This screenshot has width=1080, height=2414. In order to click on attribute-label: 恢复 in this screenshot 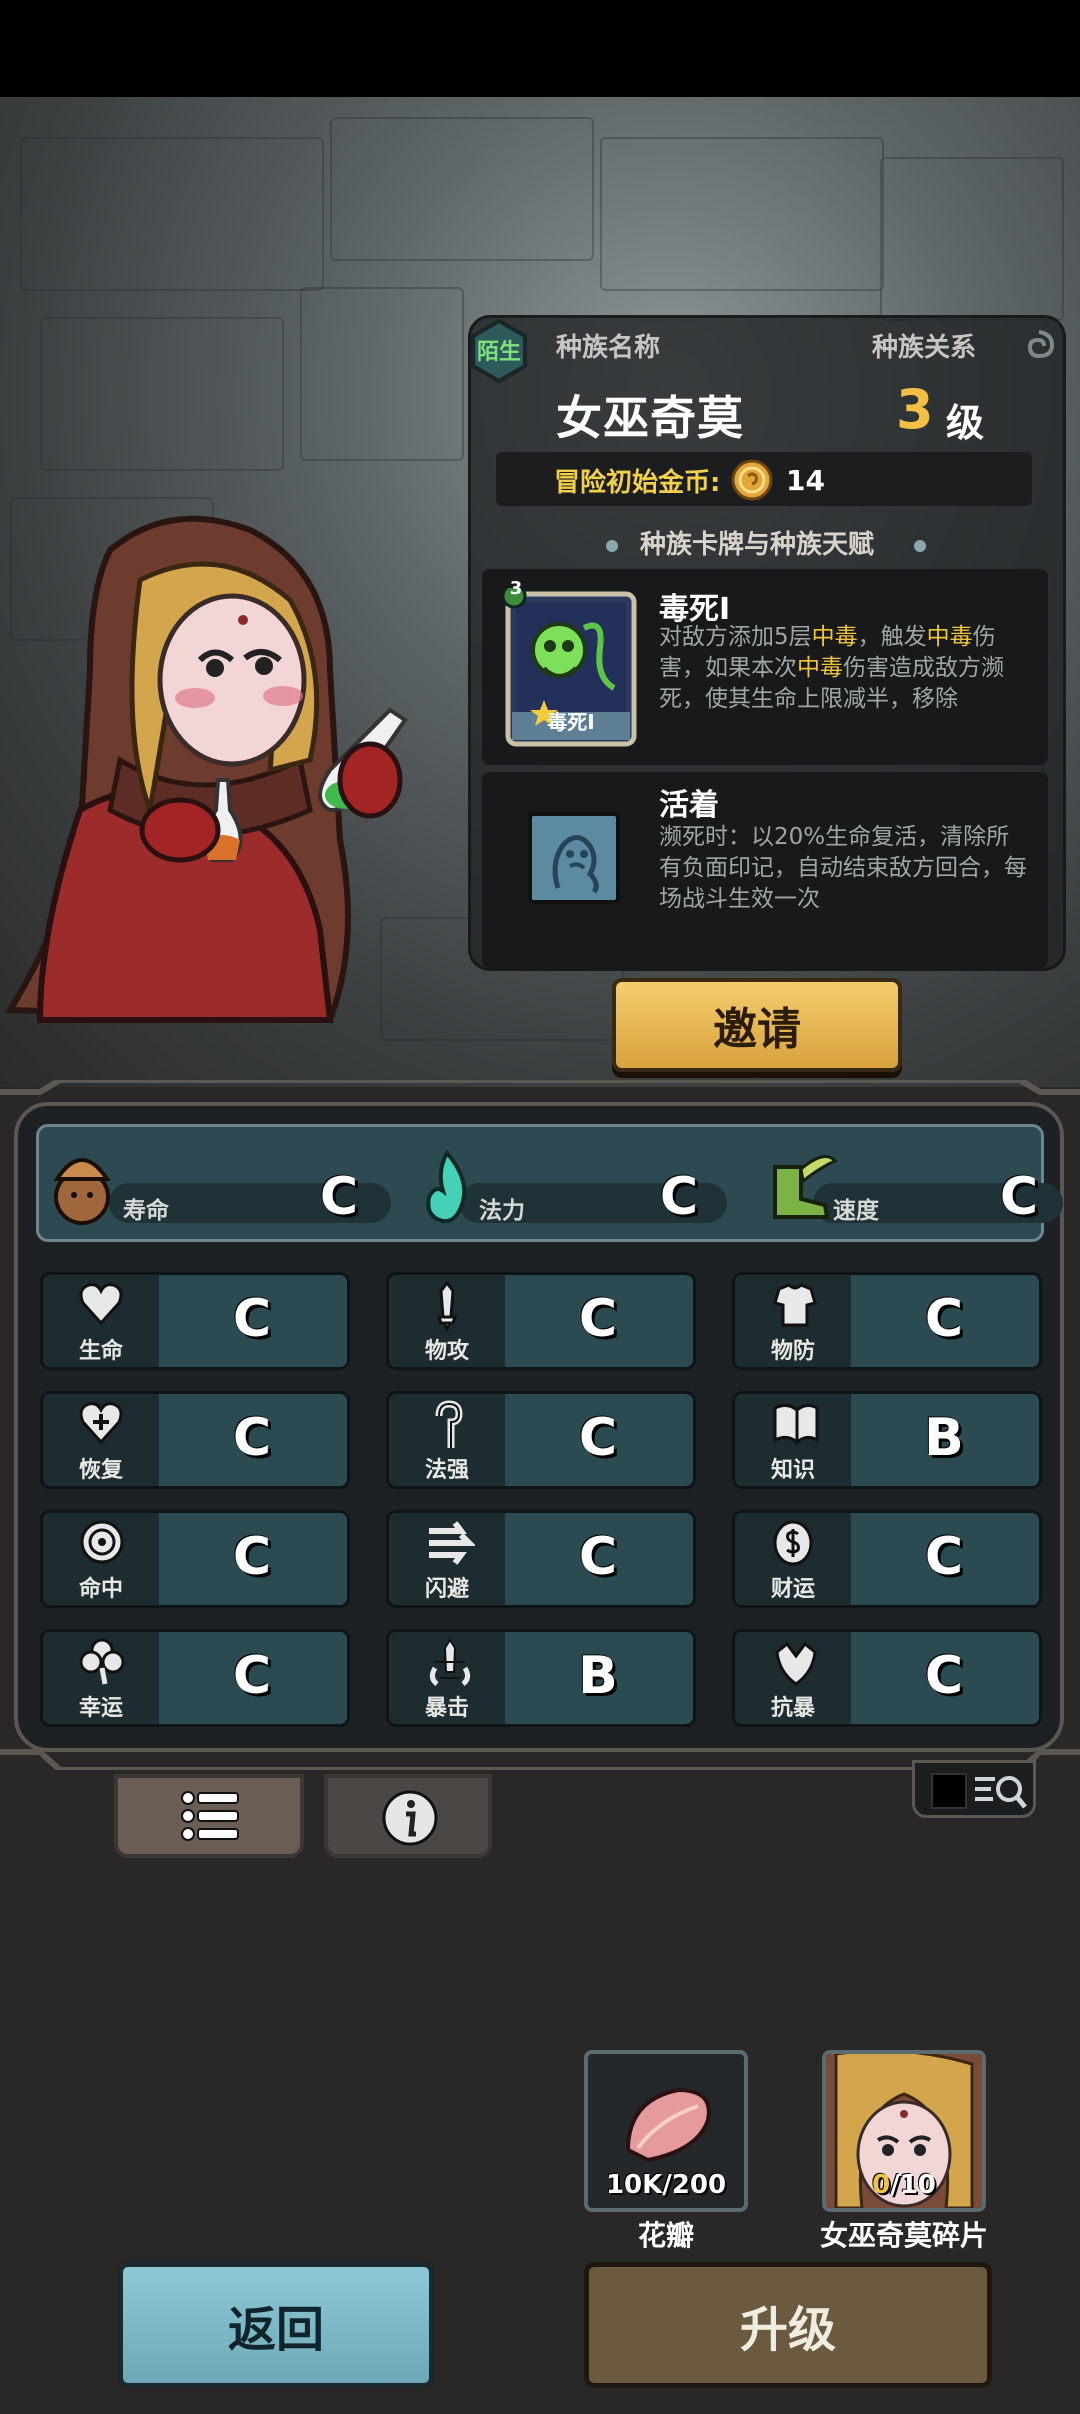, I will do `click(100, 1470)`.